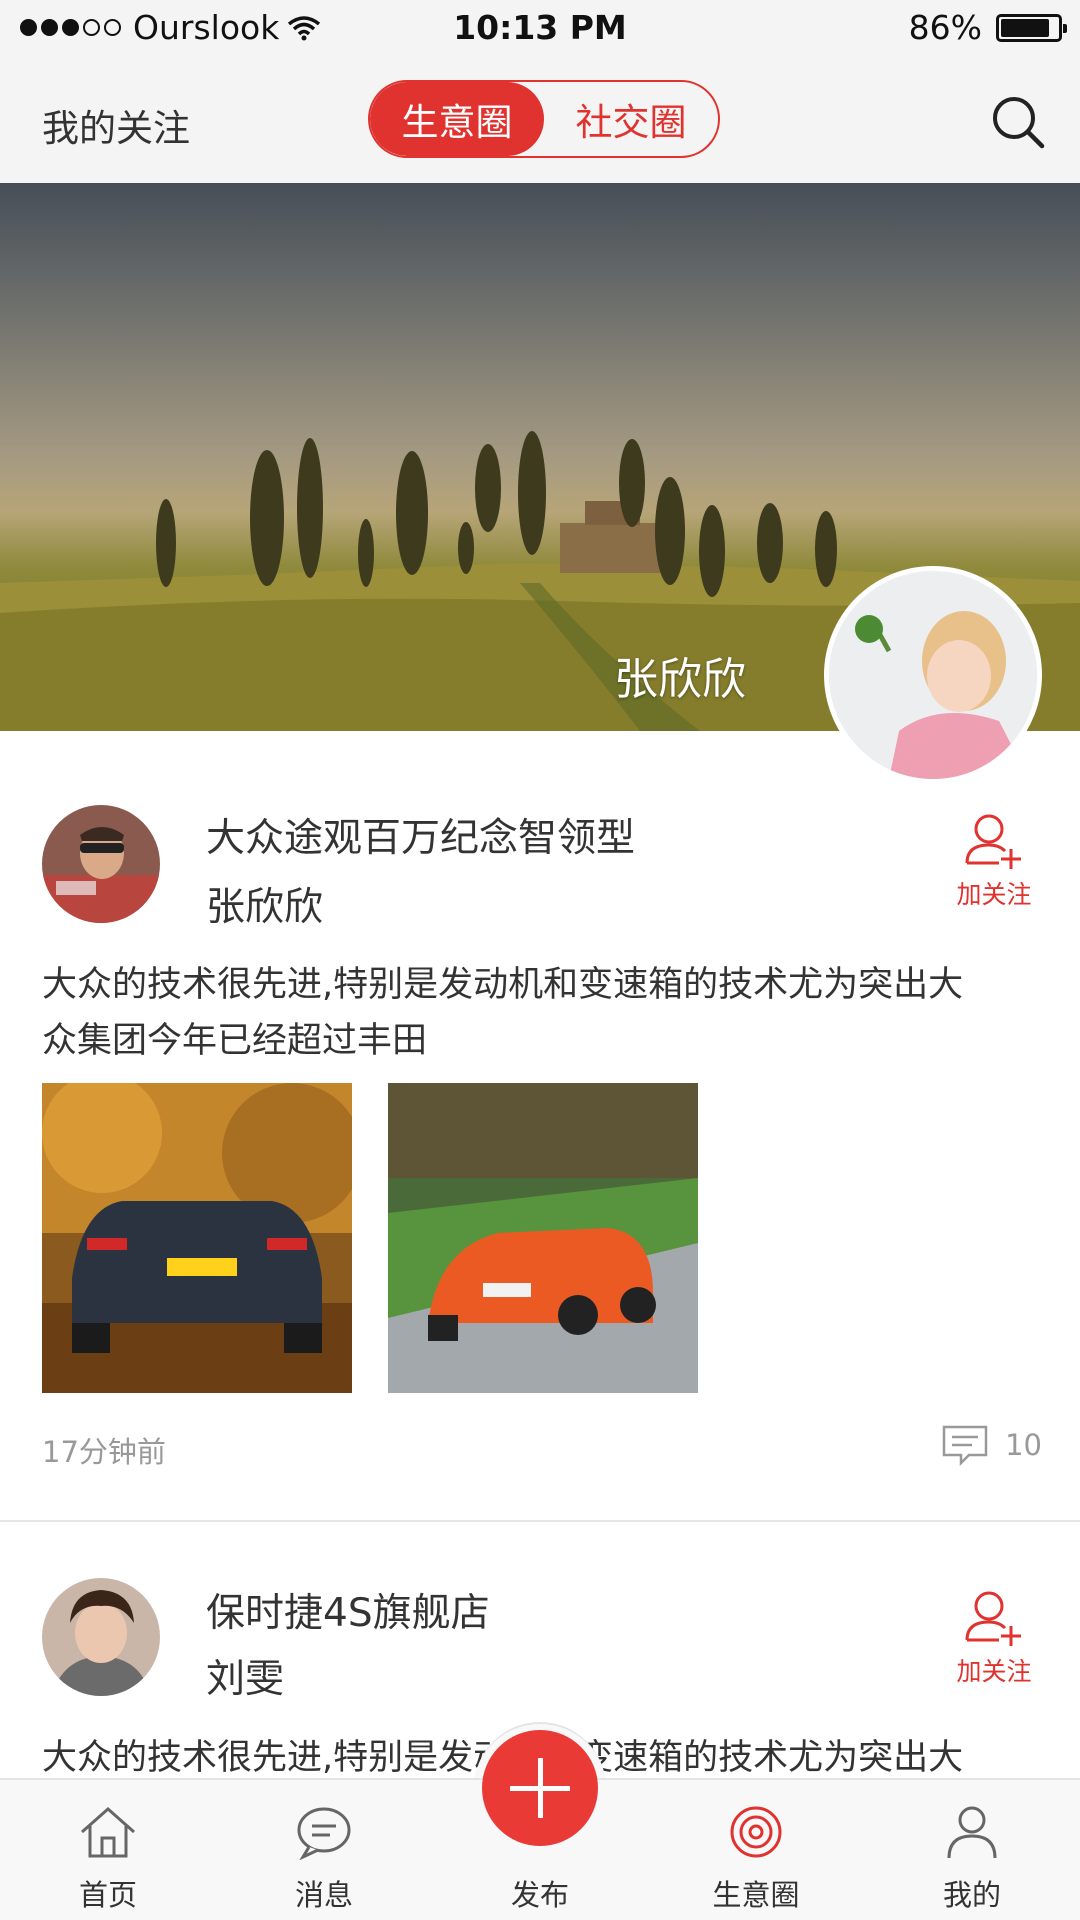 The height and width of the screenshot is (1920, 1080). I want to click on post-title: 保时捷4S旗舰店, so click(348, 1610).